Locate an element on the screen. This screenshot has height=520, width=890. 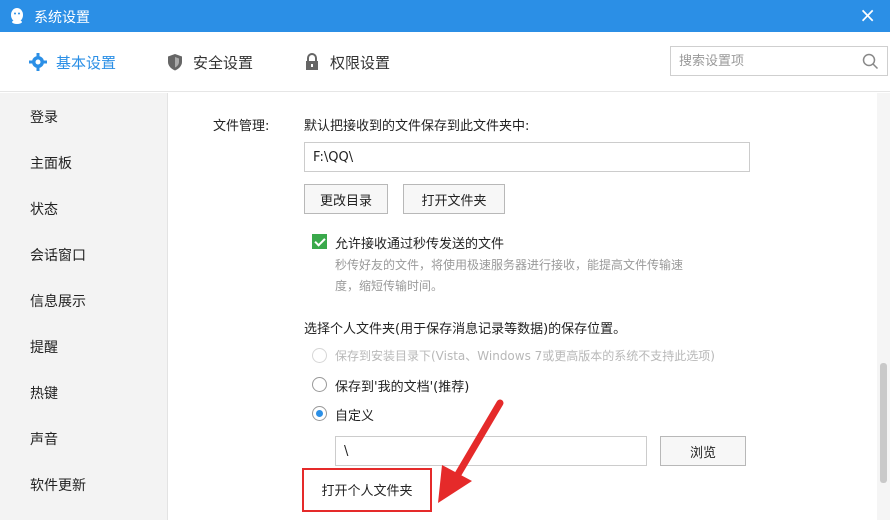
open-personal-folder-button: 打开个人文件夹 is located at coordinates (367, 489).